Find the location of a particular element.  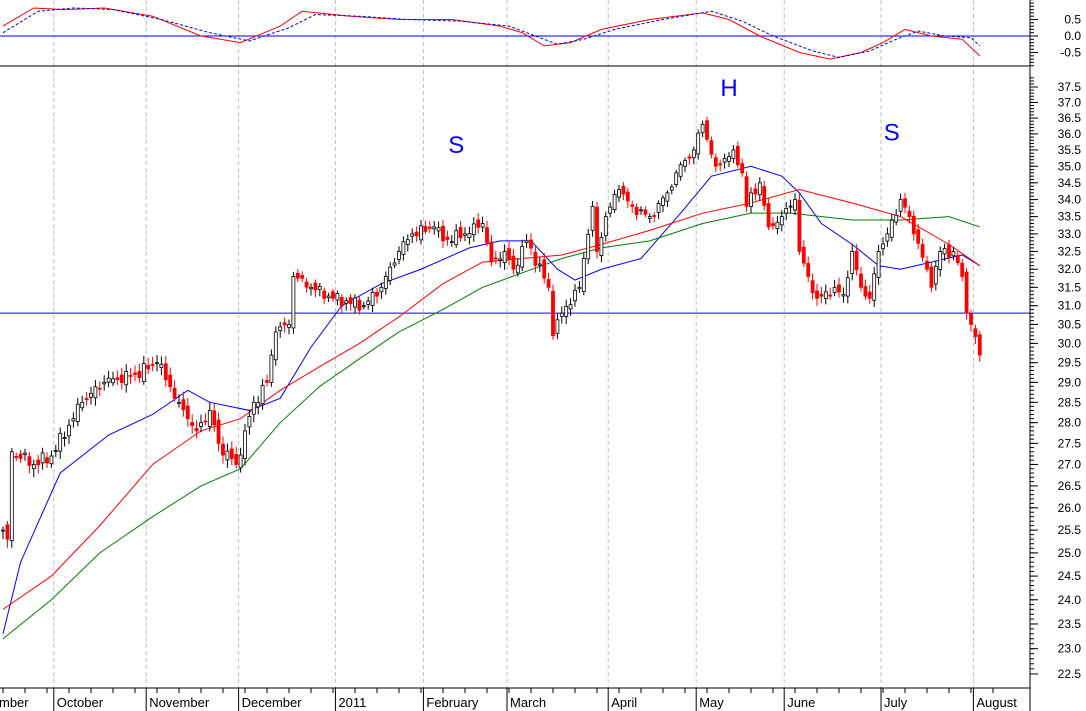

y-tick-label: 33.0 is located at coordinates (1070, 234).